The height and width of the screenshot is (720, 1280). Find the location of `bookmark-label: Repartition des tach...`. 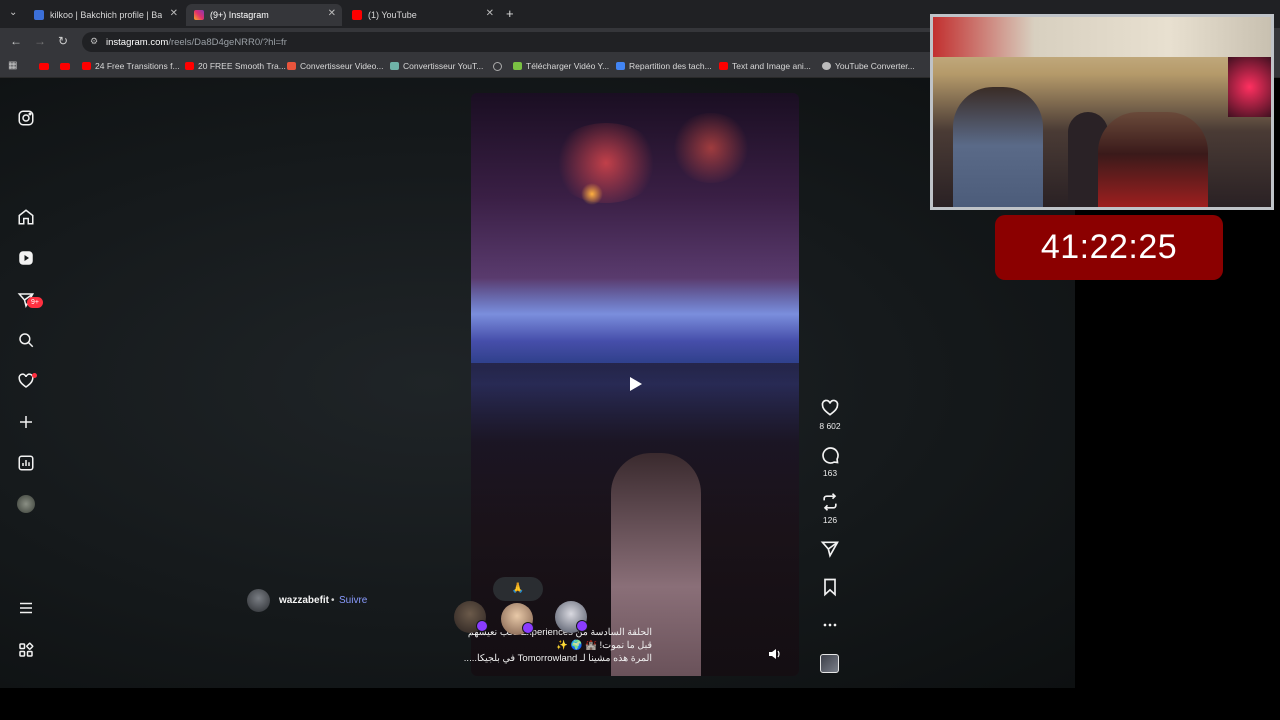

bookmark-label: Repartition des tach... is located at coordinates (670, 66).